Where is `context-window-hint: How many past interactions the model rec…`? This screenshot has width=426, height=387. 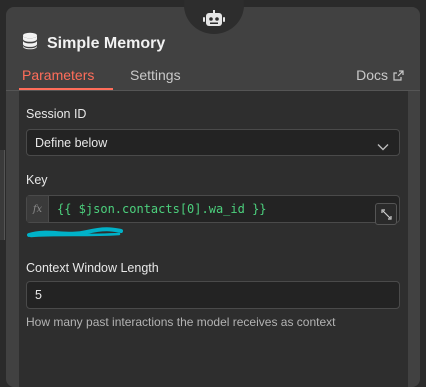 context-window-hint: How many past interactions the model rec… is located at coordinates (181, 322).